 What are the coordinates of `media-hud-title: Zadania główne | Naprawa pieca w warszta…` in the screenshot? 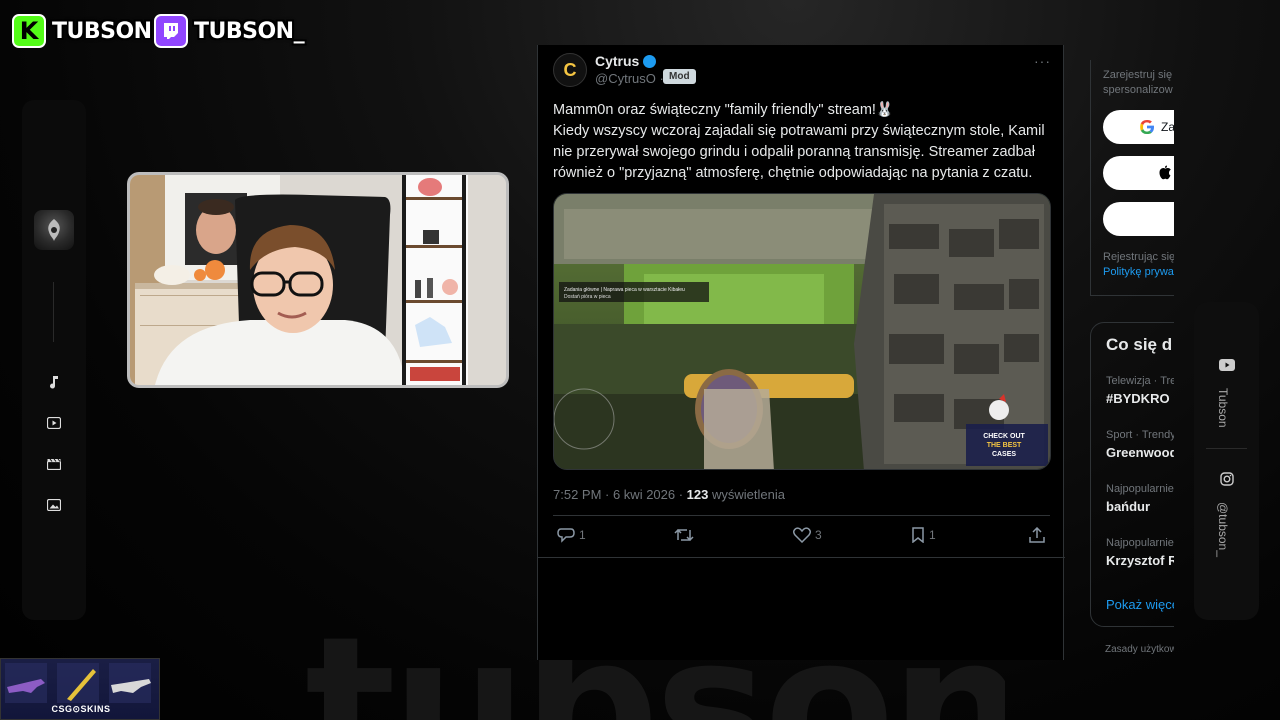 It's located at (624, 290).